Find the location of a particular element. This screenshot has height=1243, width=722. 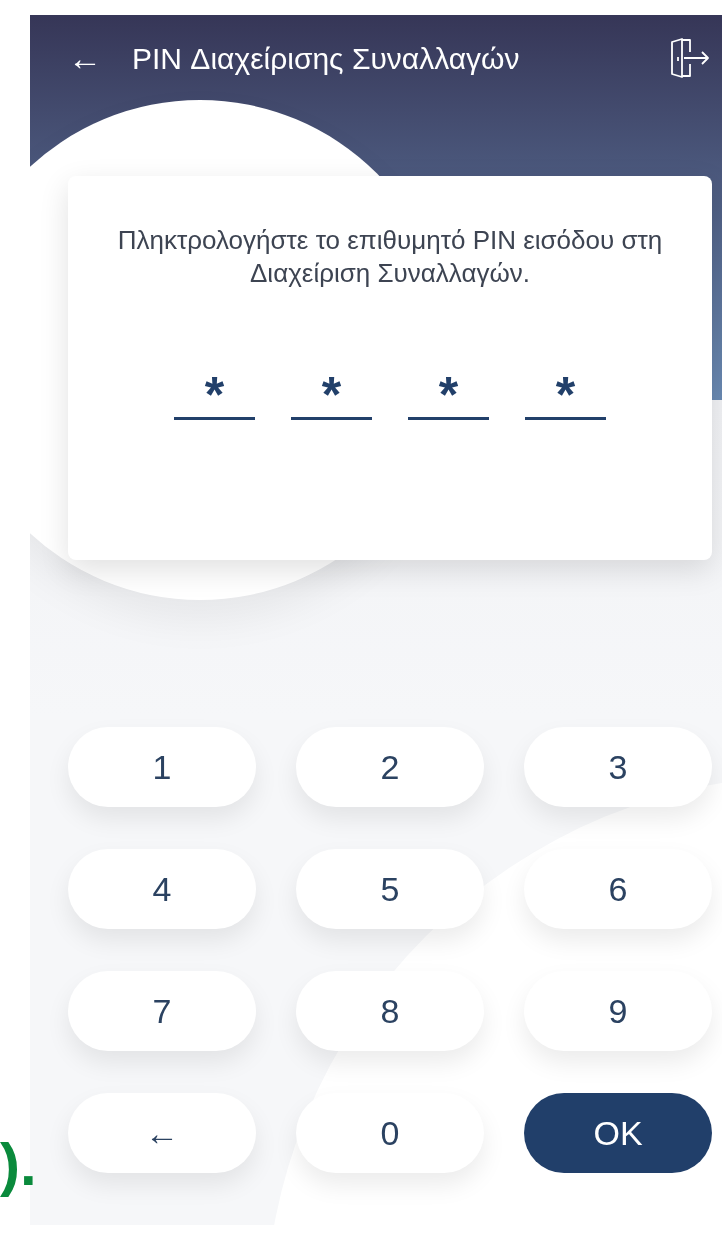

instruction-text: Πληκτρολογήστε το επιθυμητό PIN εισόδου στη Διαχείριση Συναλλαγών. is located at coordinates (390, 257).